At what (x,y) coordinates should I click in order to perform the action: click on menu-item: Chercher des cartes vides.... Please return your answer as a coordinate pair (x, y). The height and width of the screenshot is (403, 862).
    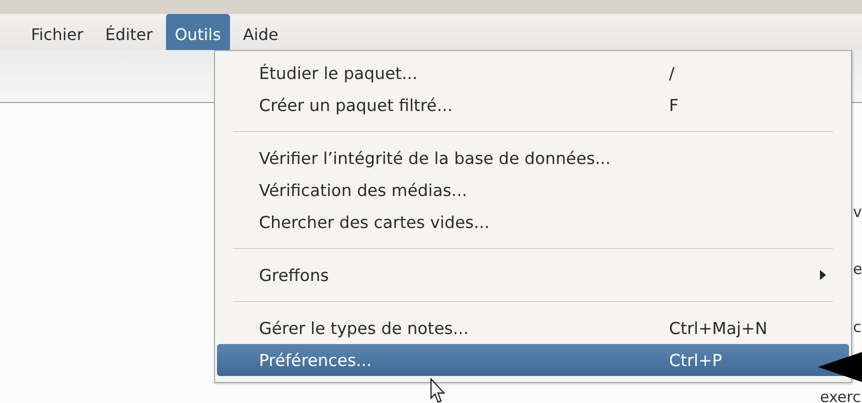
    Looking at the image, I should click on (533, 222).